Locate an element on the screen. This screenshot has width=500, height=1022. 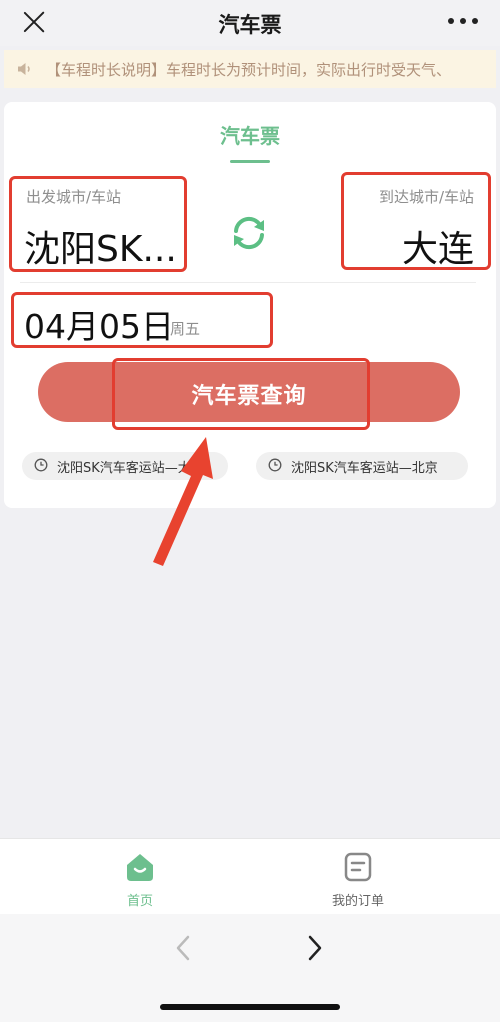
orders-icon is located at coordinates (358, 867).